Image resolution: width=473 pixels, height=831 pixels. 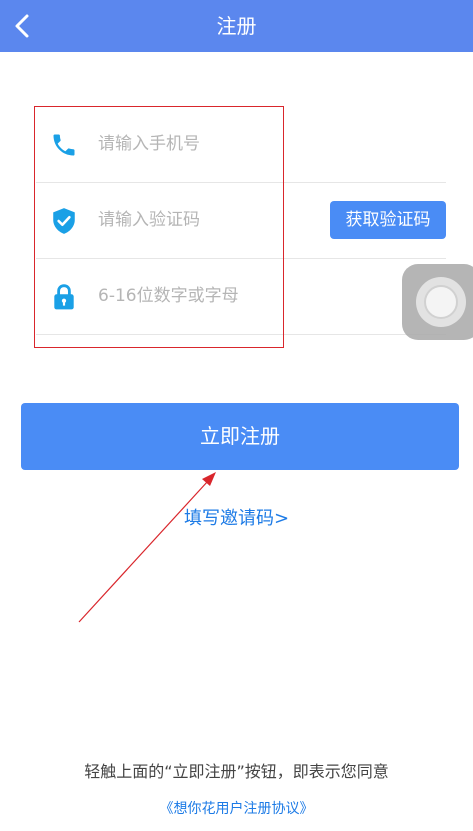 I want to click on phone-input, so click(x=208, y=144).